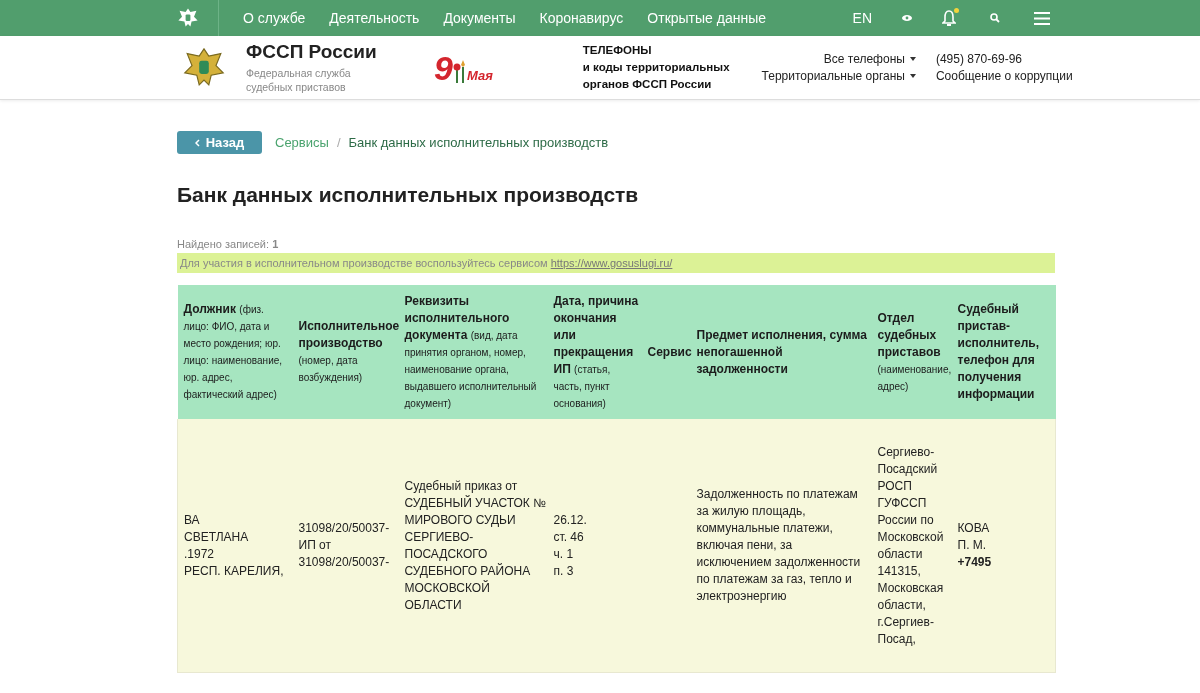 This screenshot has width=1200, height=693. Describe the element at coordinates (911, 546) in the screenshot. I see `table-cell: Сергиево- Посадский РОСП ГУФССП России по Московской области 141315, Московская области, г.Сергиев- Посад,` at that location.